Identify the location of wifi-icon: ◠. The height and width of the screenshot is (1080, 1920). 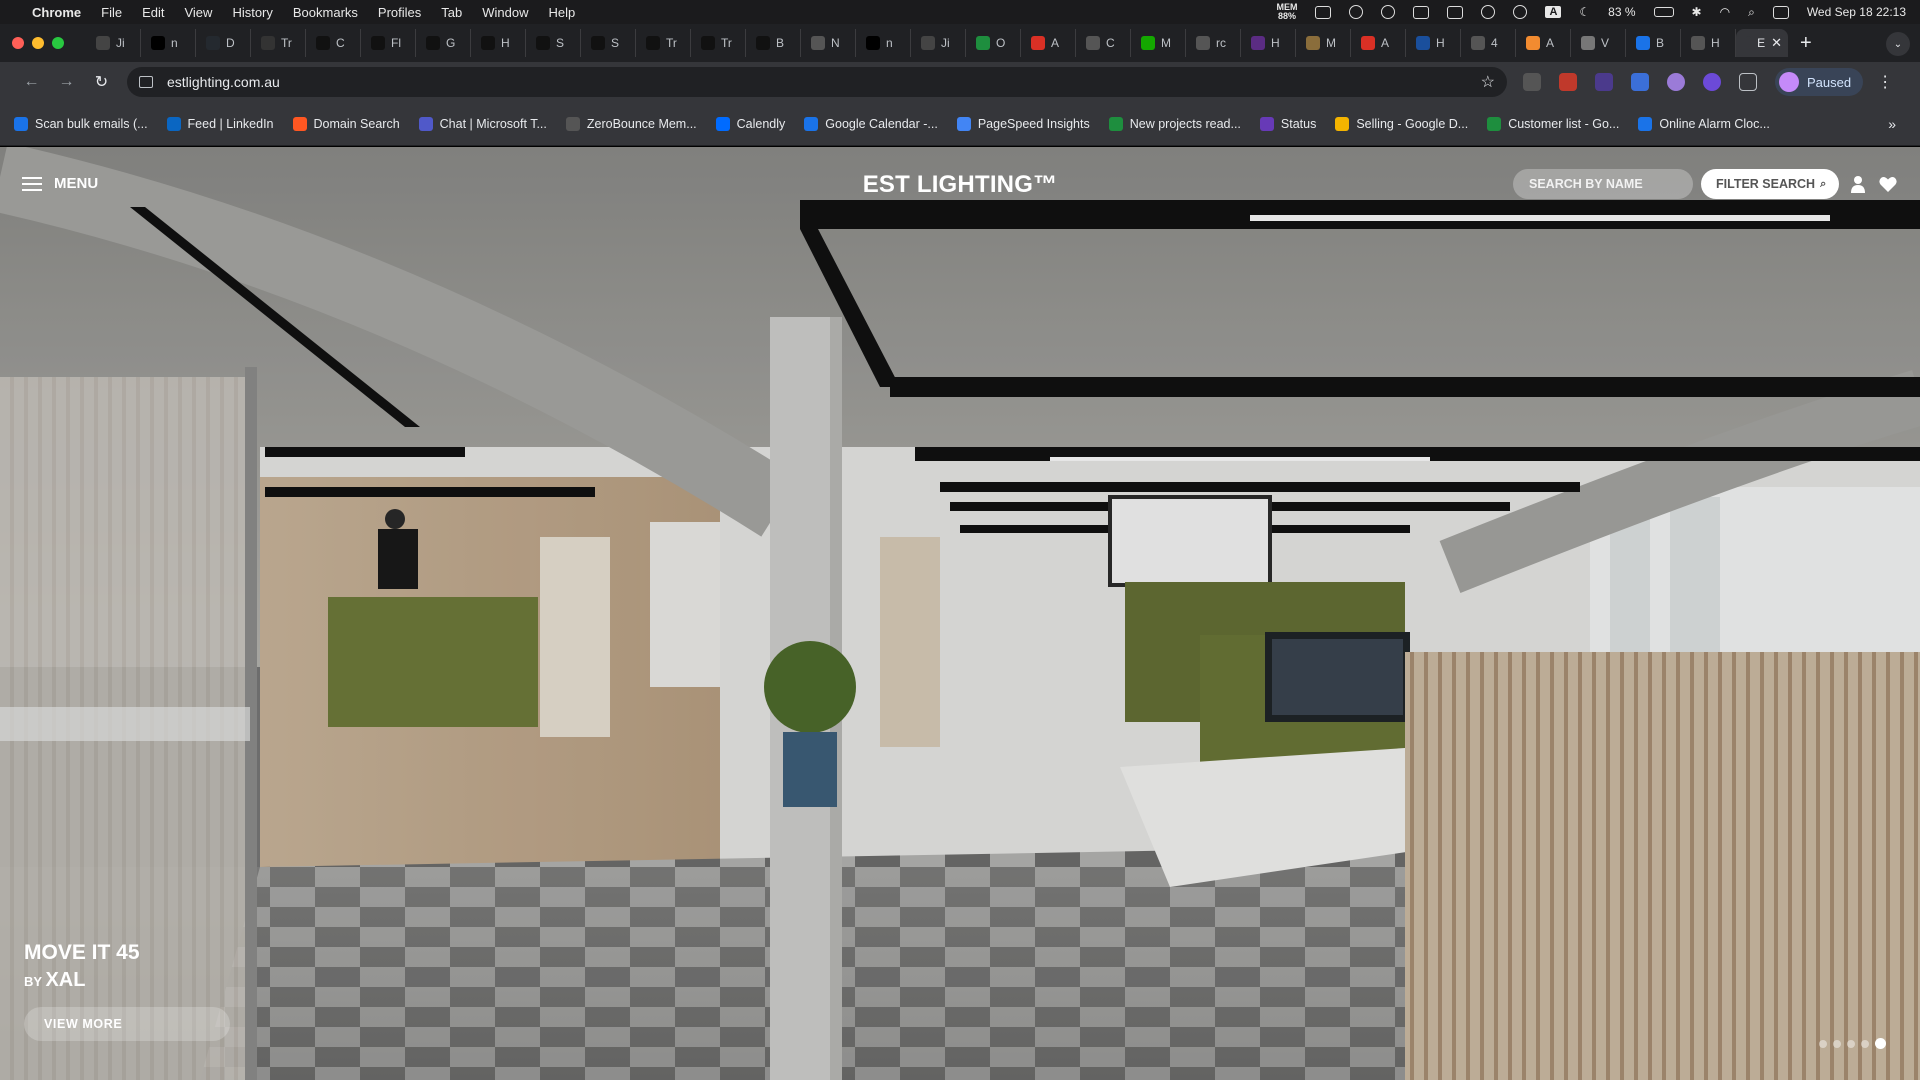
(1725, 12).